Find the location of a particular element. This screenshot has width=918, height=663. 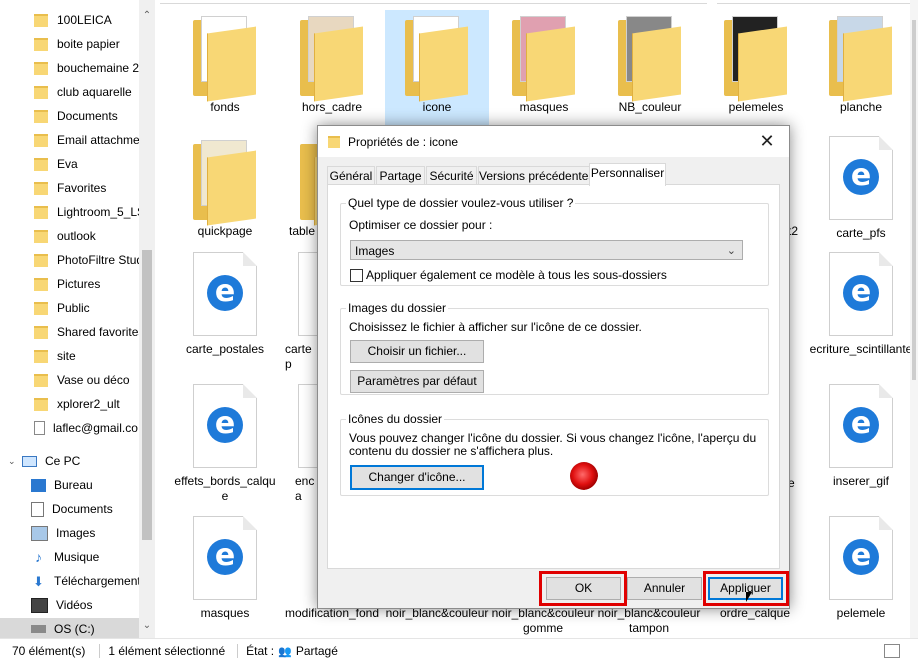

nav-folder-item: Public is located at coordinates (69, 308).